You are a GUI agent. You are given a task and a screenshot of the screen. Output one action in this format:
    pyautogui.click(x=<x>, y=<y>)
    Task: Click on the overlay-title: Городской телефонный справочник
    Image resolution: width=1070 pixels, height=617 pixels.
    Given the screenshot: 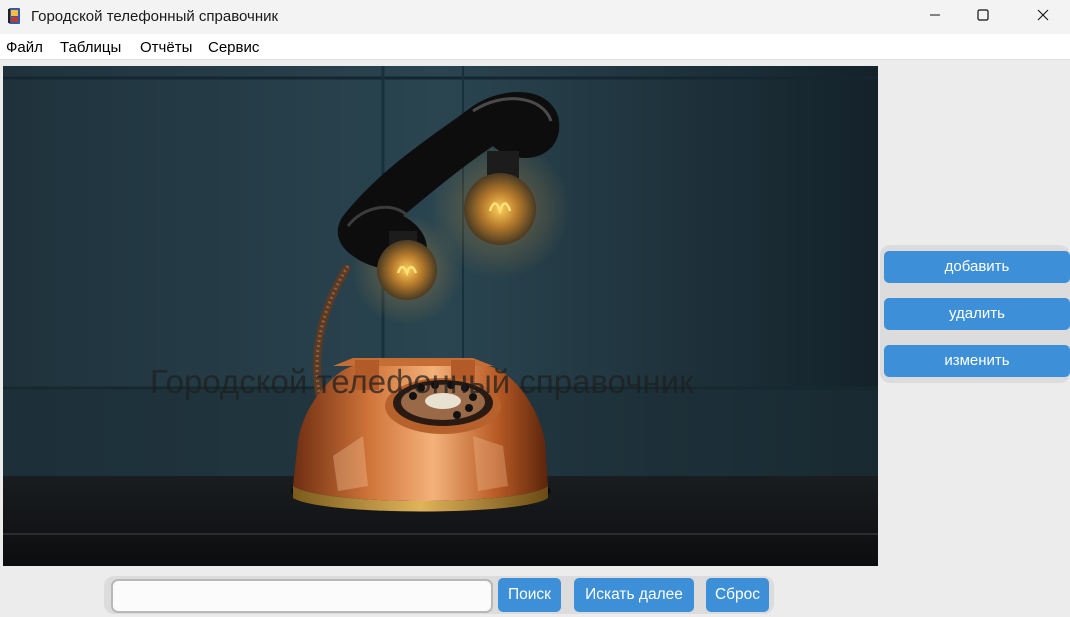 What is the action you would take?
    pyautogui.click(x=422, y=381)
    